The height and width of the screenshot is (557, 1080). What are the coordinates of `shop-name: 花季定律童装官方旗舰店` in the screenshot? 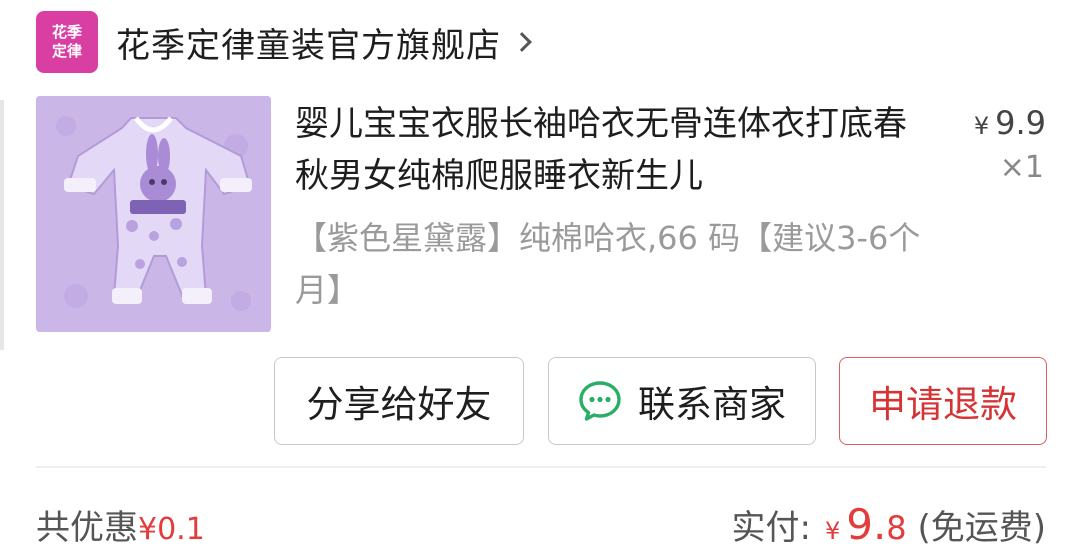 It's located at (308, 42).